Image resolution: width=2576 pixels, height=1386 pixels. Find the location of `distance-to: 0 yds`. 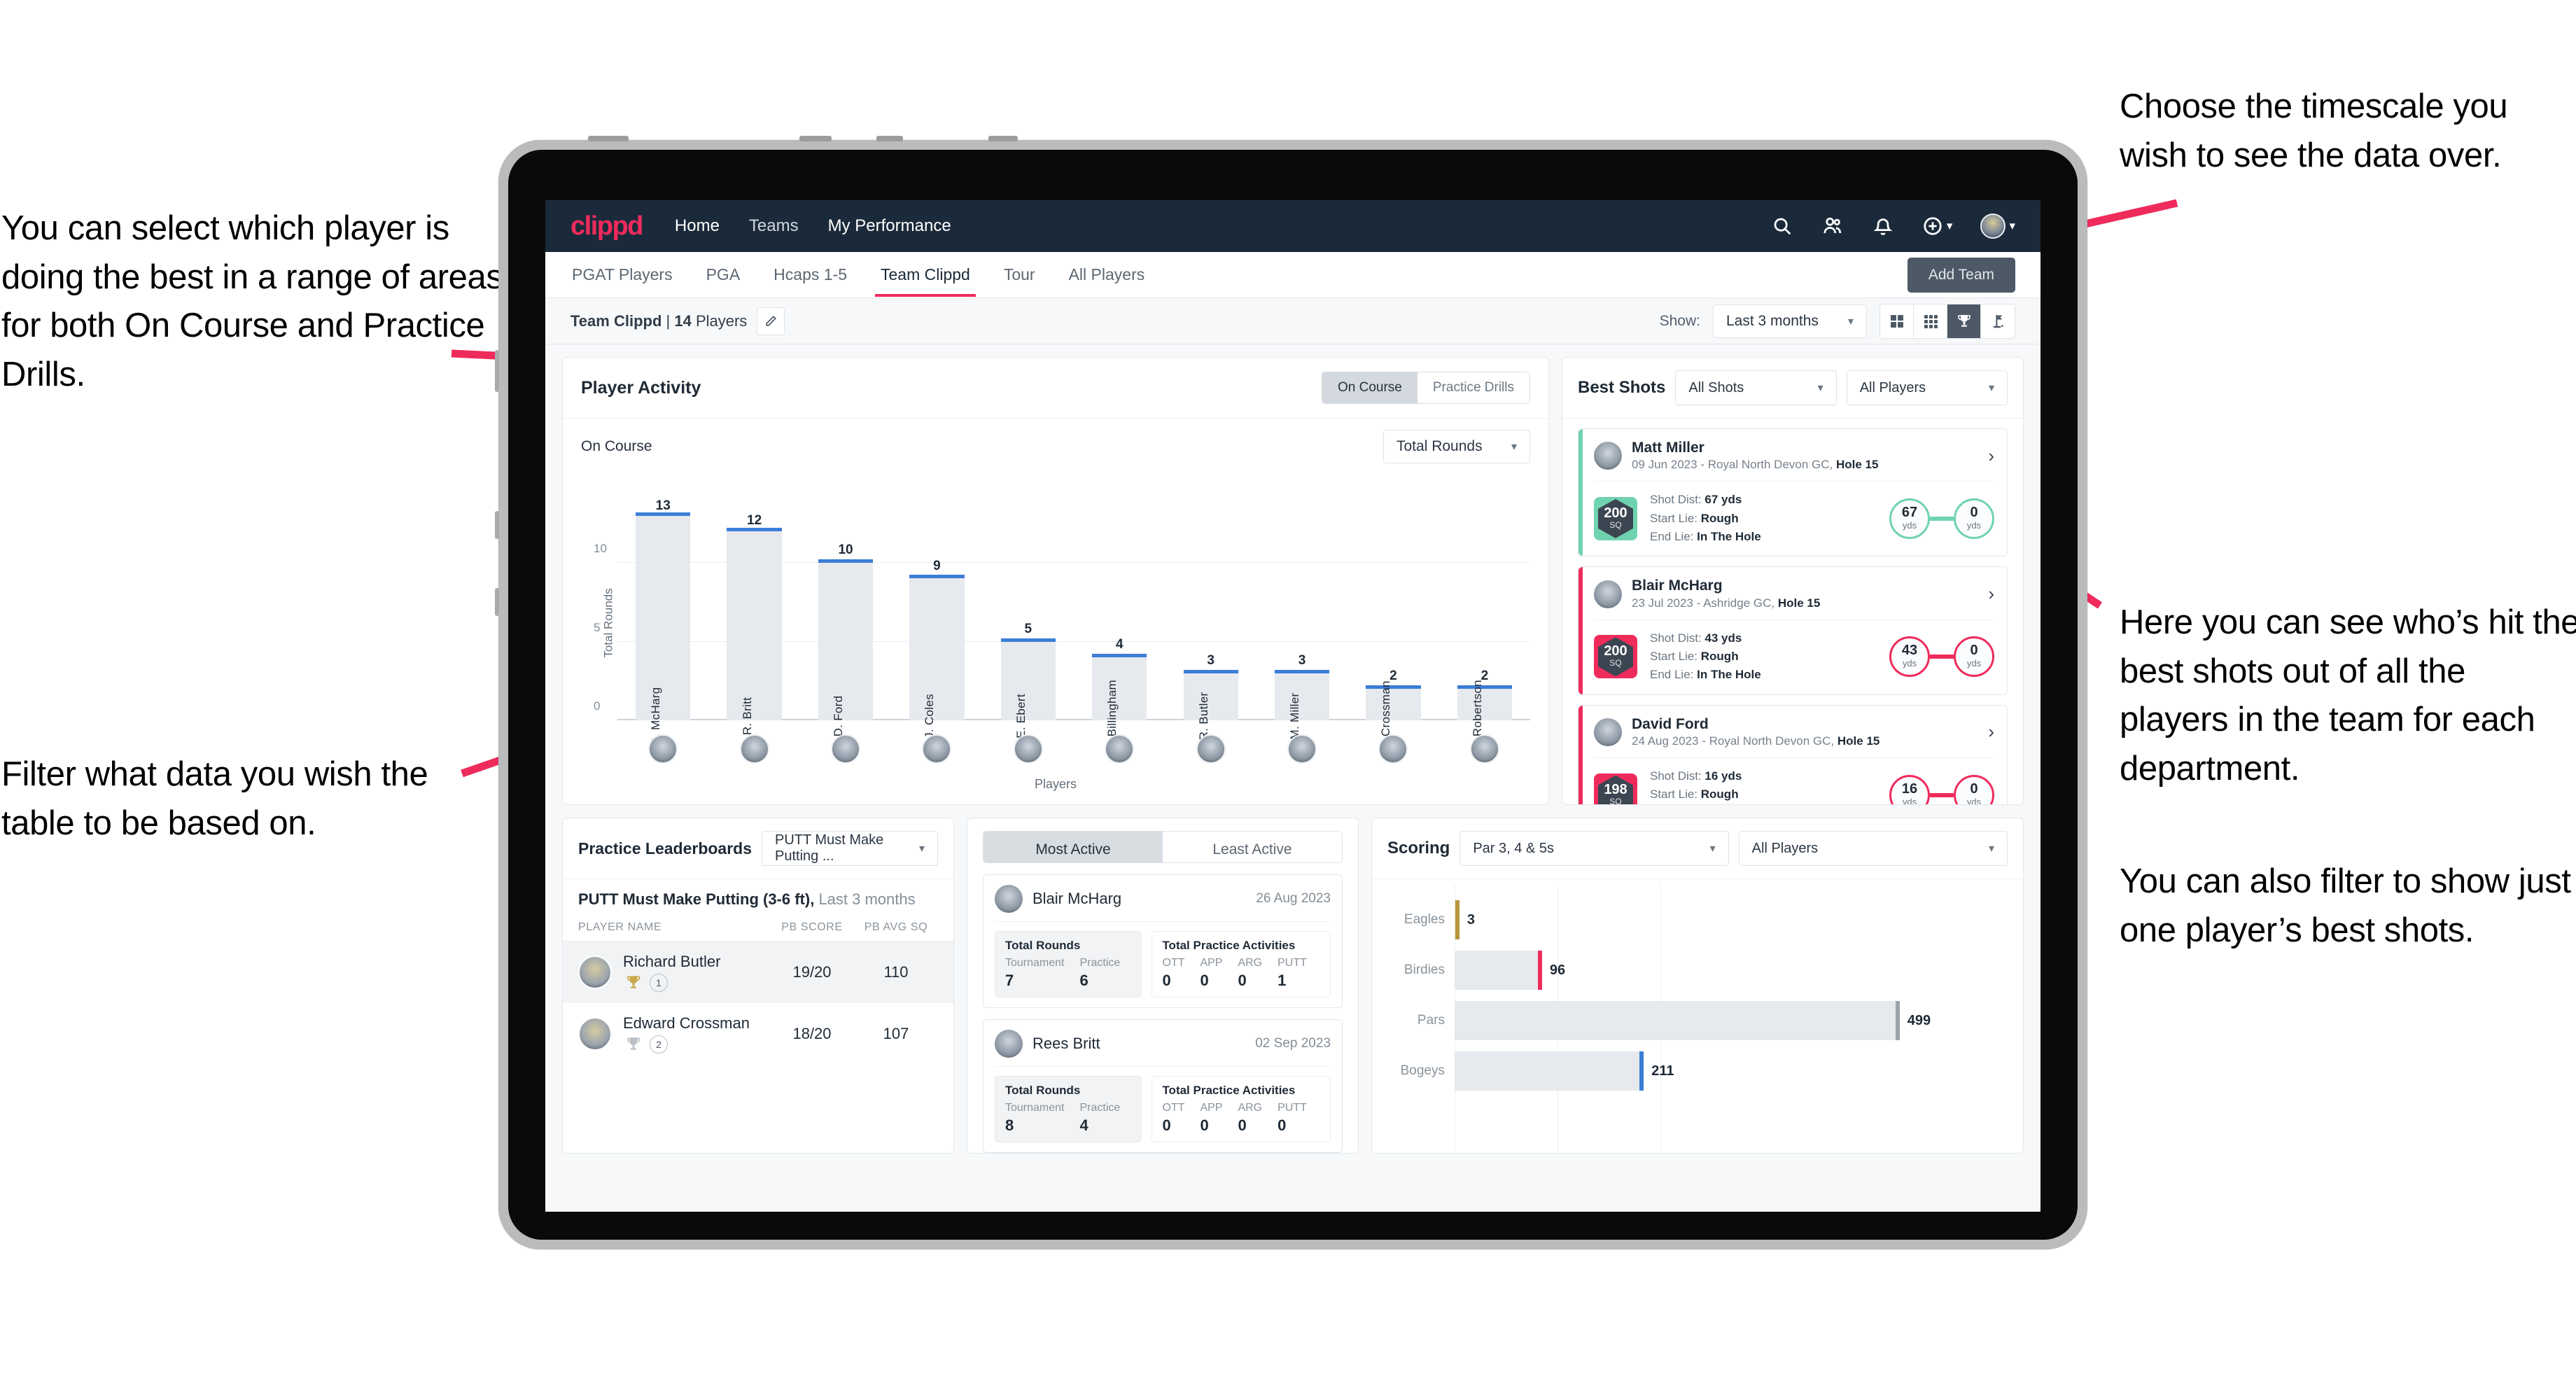

distance-to: 0 yds is located at coordinates (1974, 657).